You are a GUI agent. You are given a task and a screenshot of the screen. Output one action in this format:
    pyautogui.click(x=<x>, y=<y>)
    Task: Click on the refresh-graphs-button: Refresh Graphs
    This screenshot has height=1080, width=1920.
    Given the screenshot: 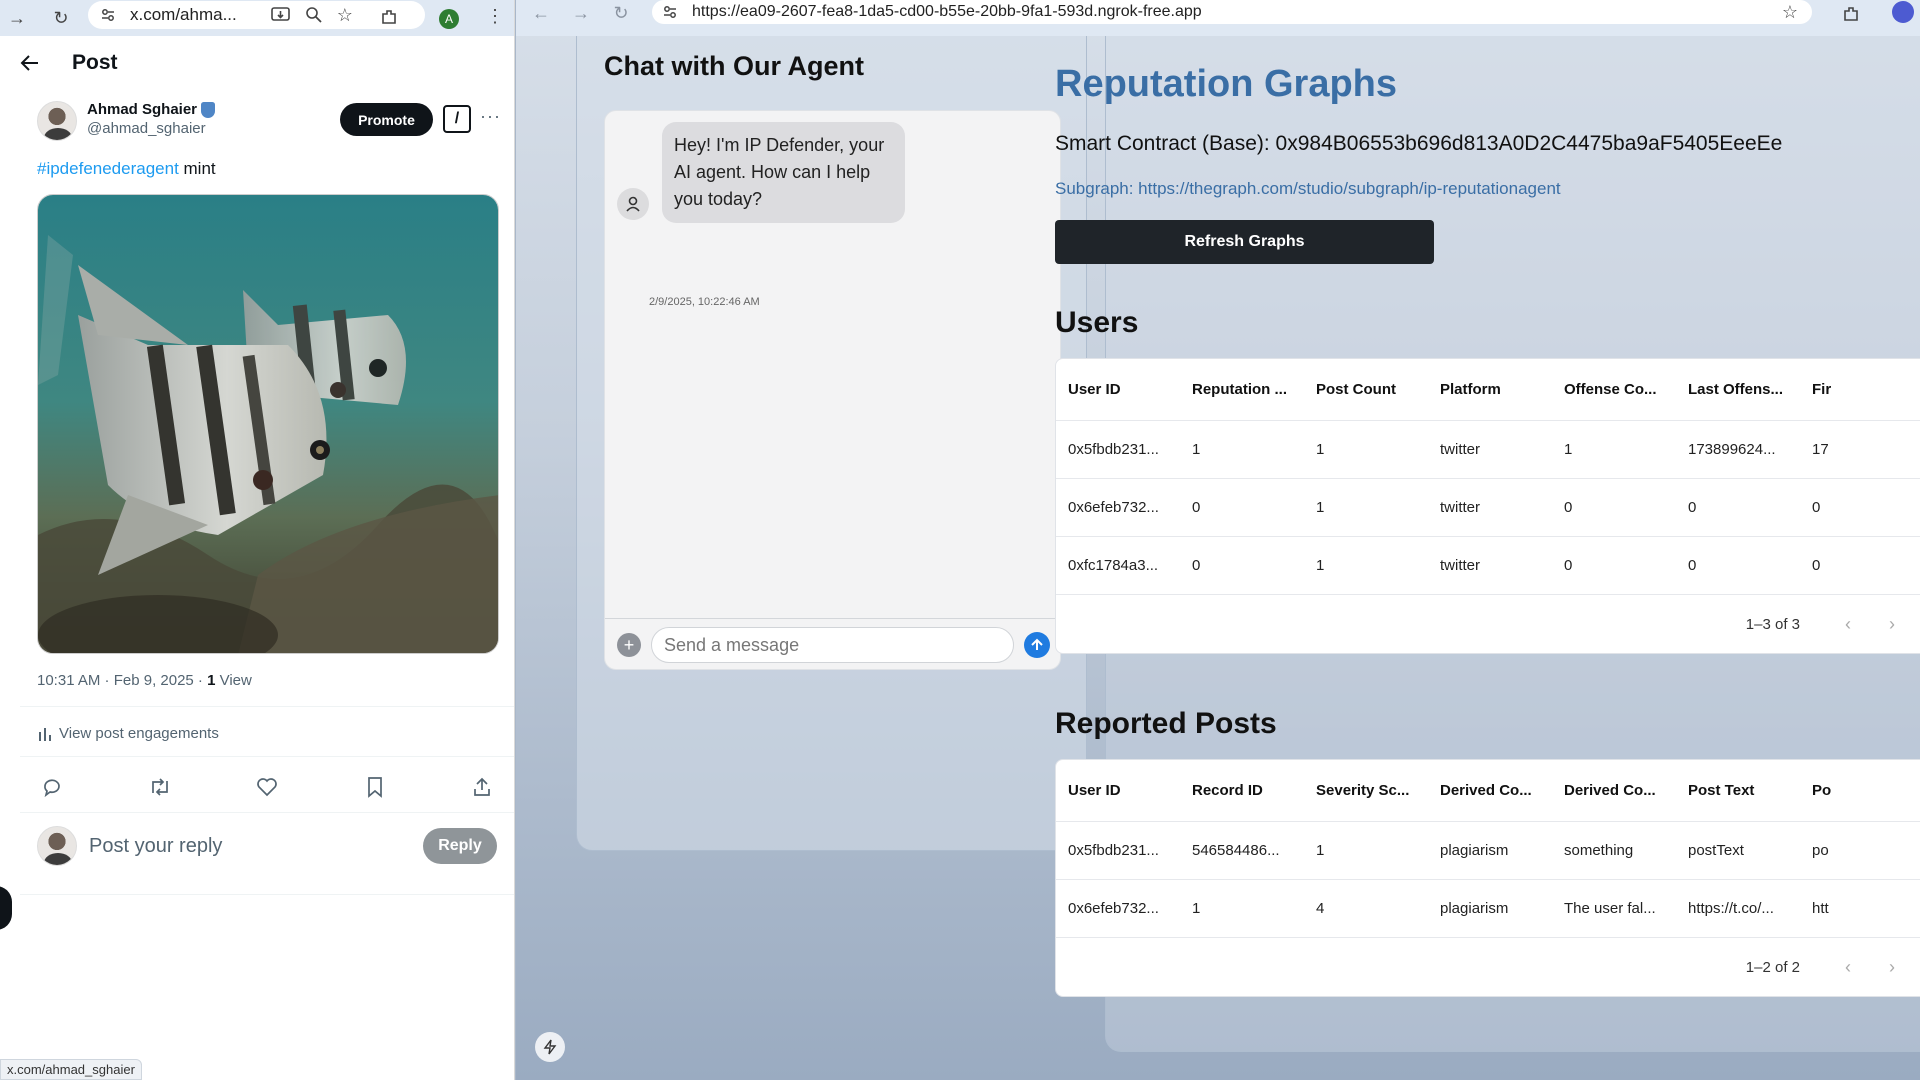 What is the action you would take?
    pyautogui.click(x=1244, y=242)
    